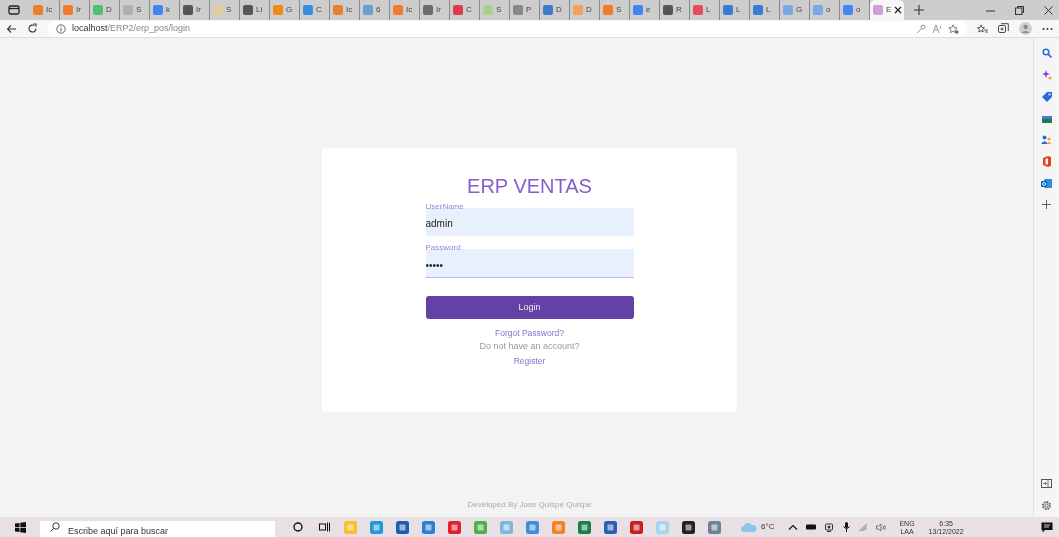 The height and width of the screenshot is (537, 1059). Describe the element at coordinates (830, 527) in the screenshot. I see `camera-icon` at that location.